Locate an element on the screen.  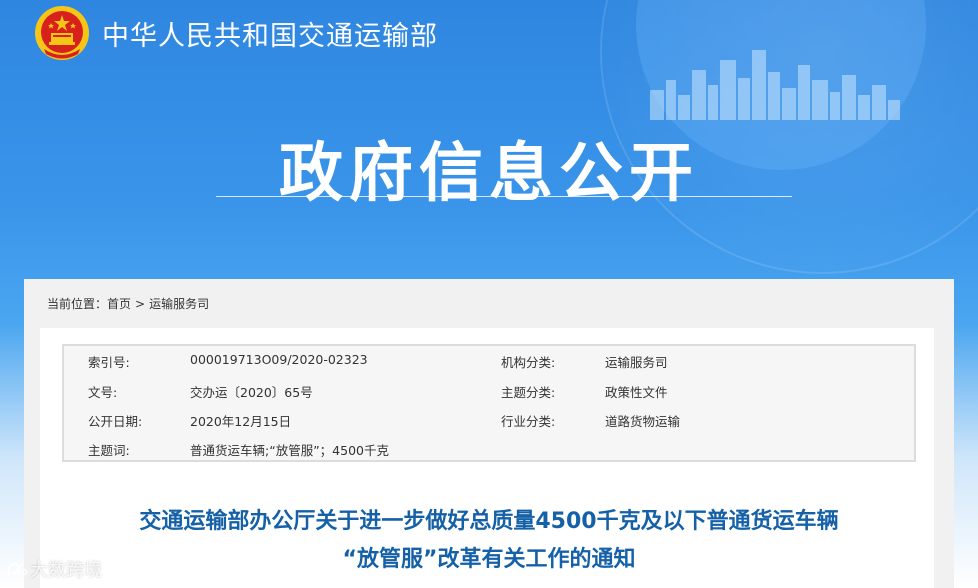
watermark-text: 大数跨境 is located at coordinates (66, 570).